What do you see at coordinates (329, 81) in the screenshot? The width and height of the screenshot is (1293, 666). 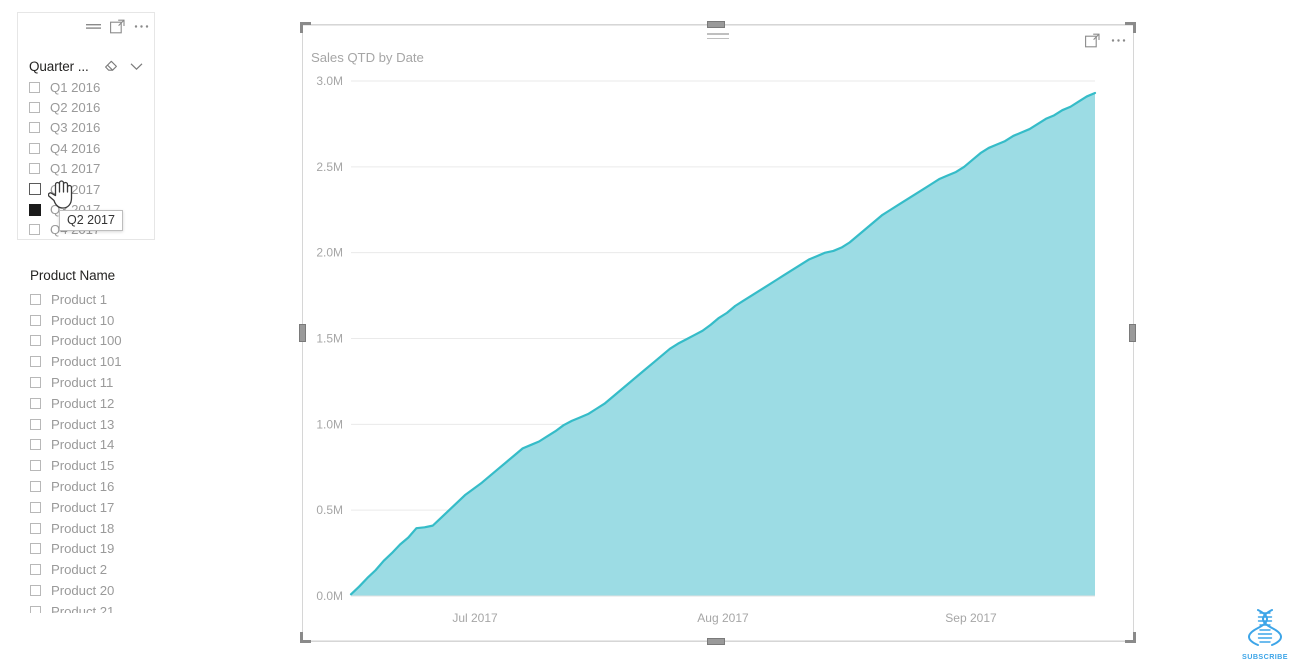 I see `y-axis-tick-label: 3.0M` at bounding box center [329, 81].